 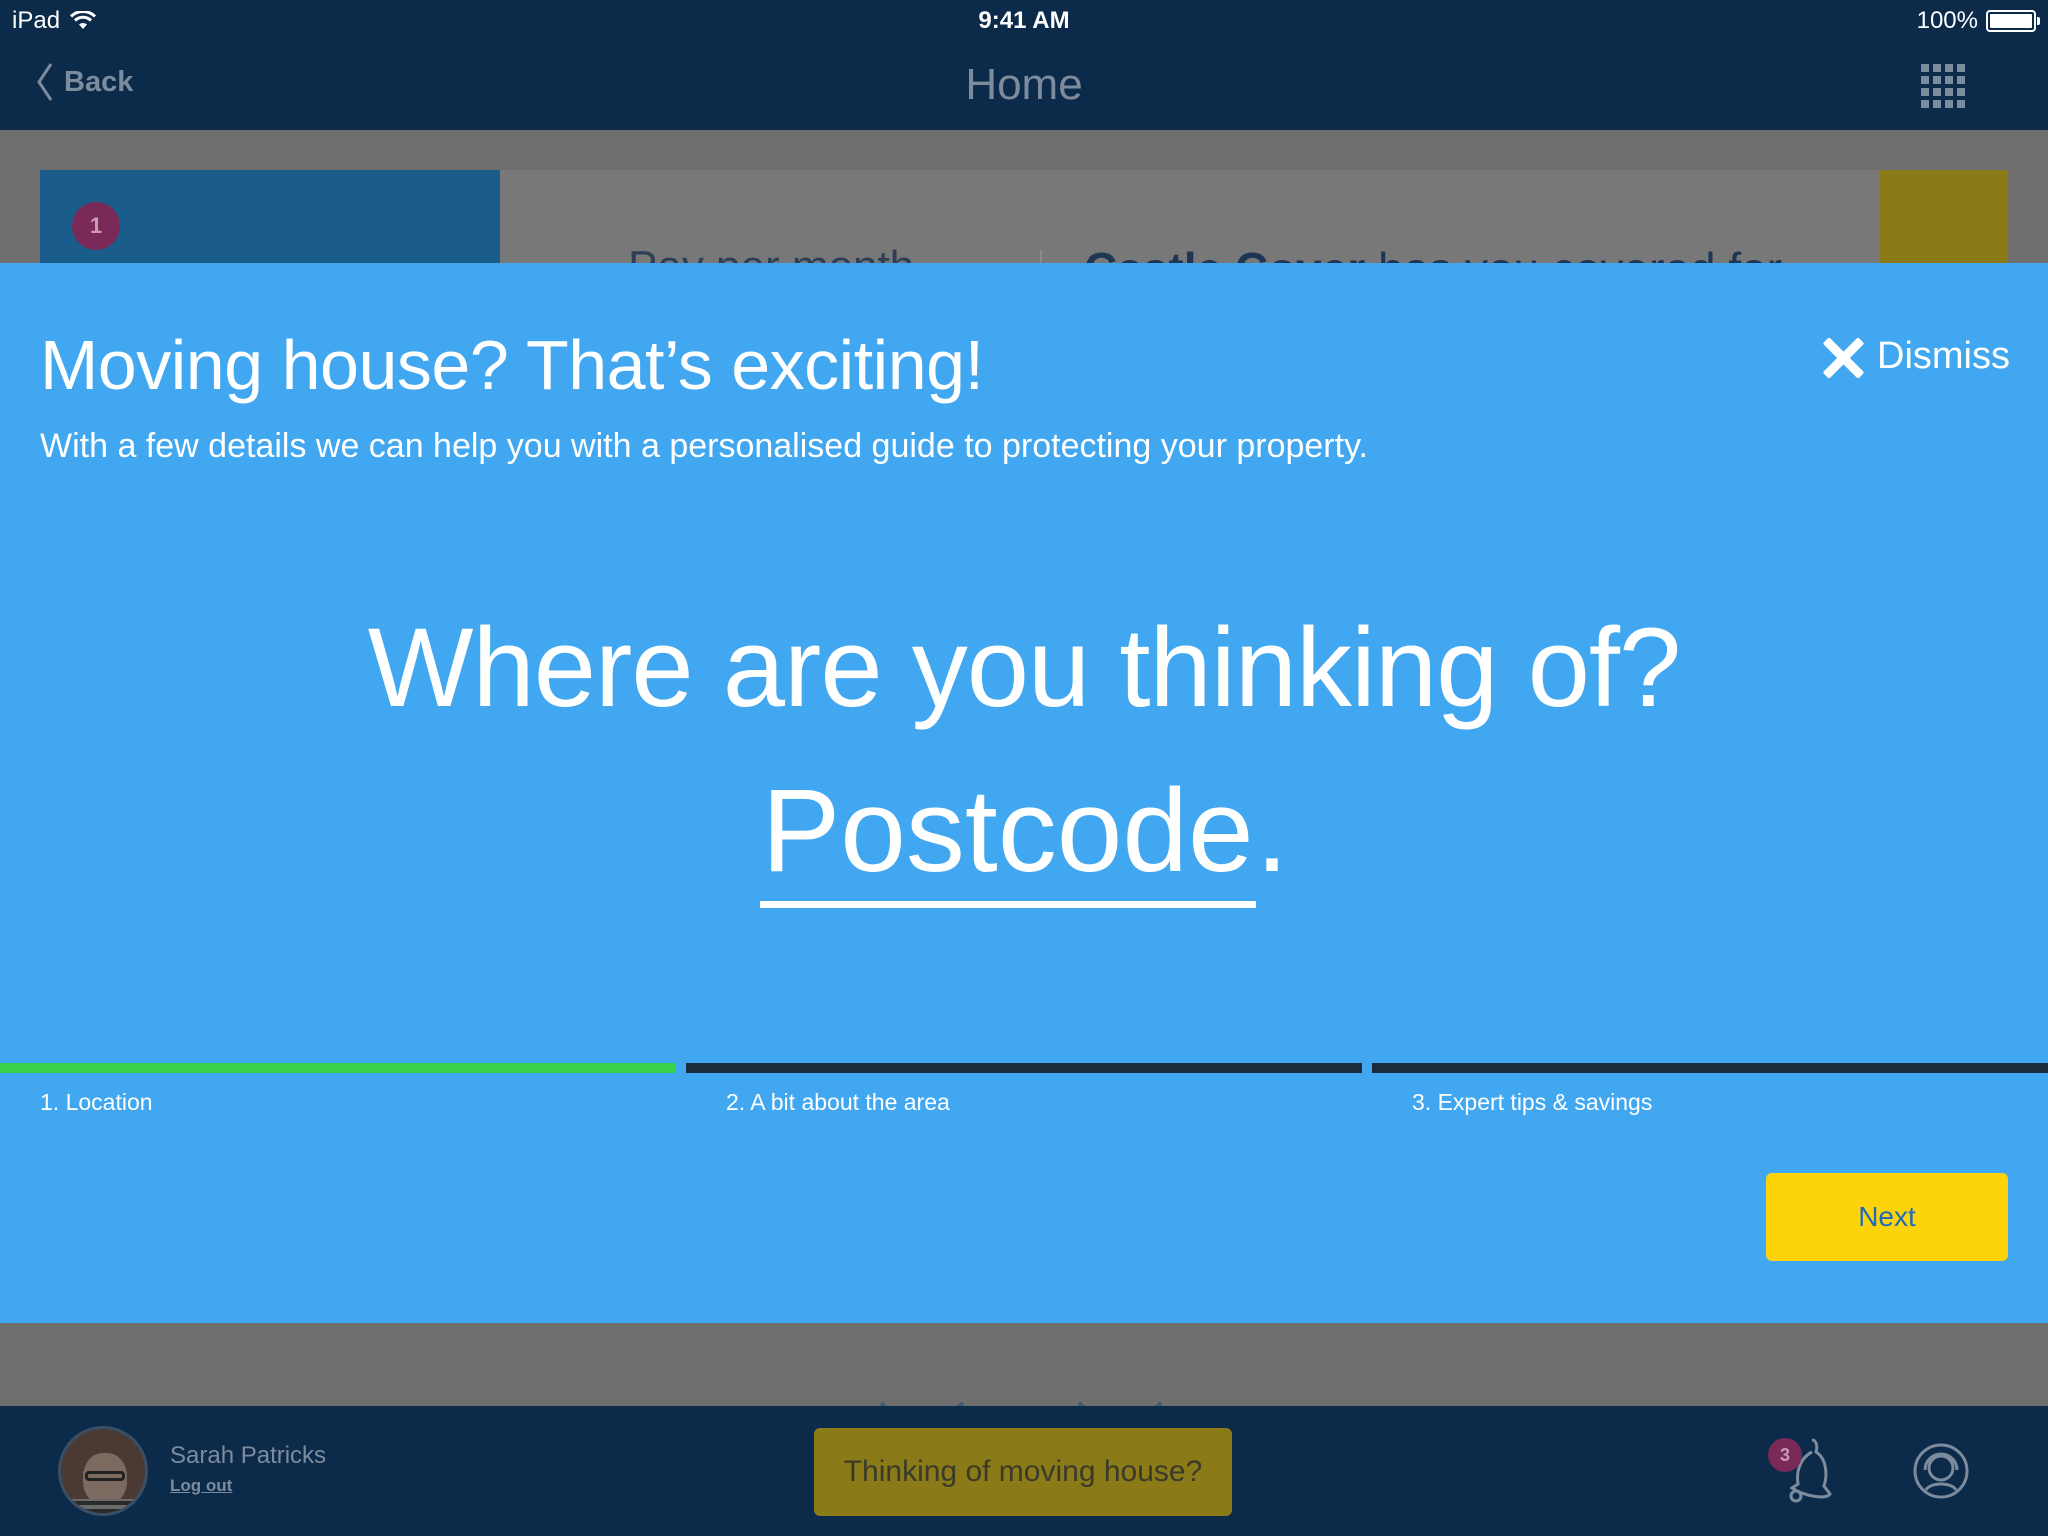 I want to click on progress-segment-location, so click(x=338, y=1068).